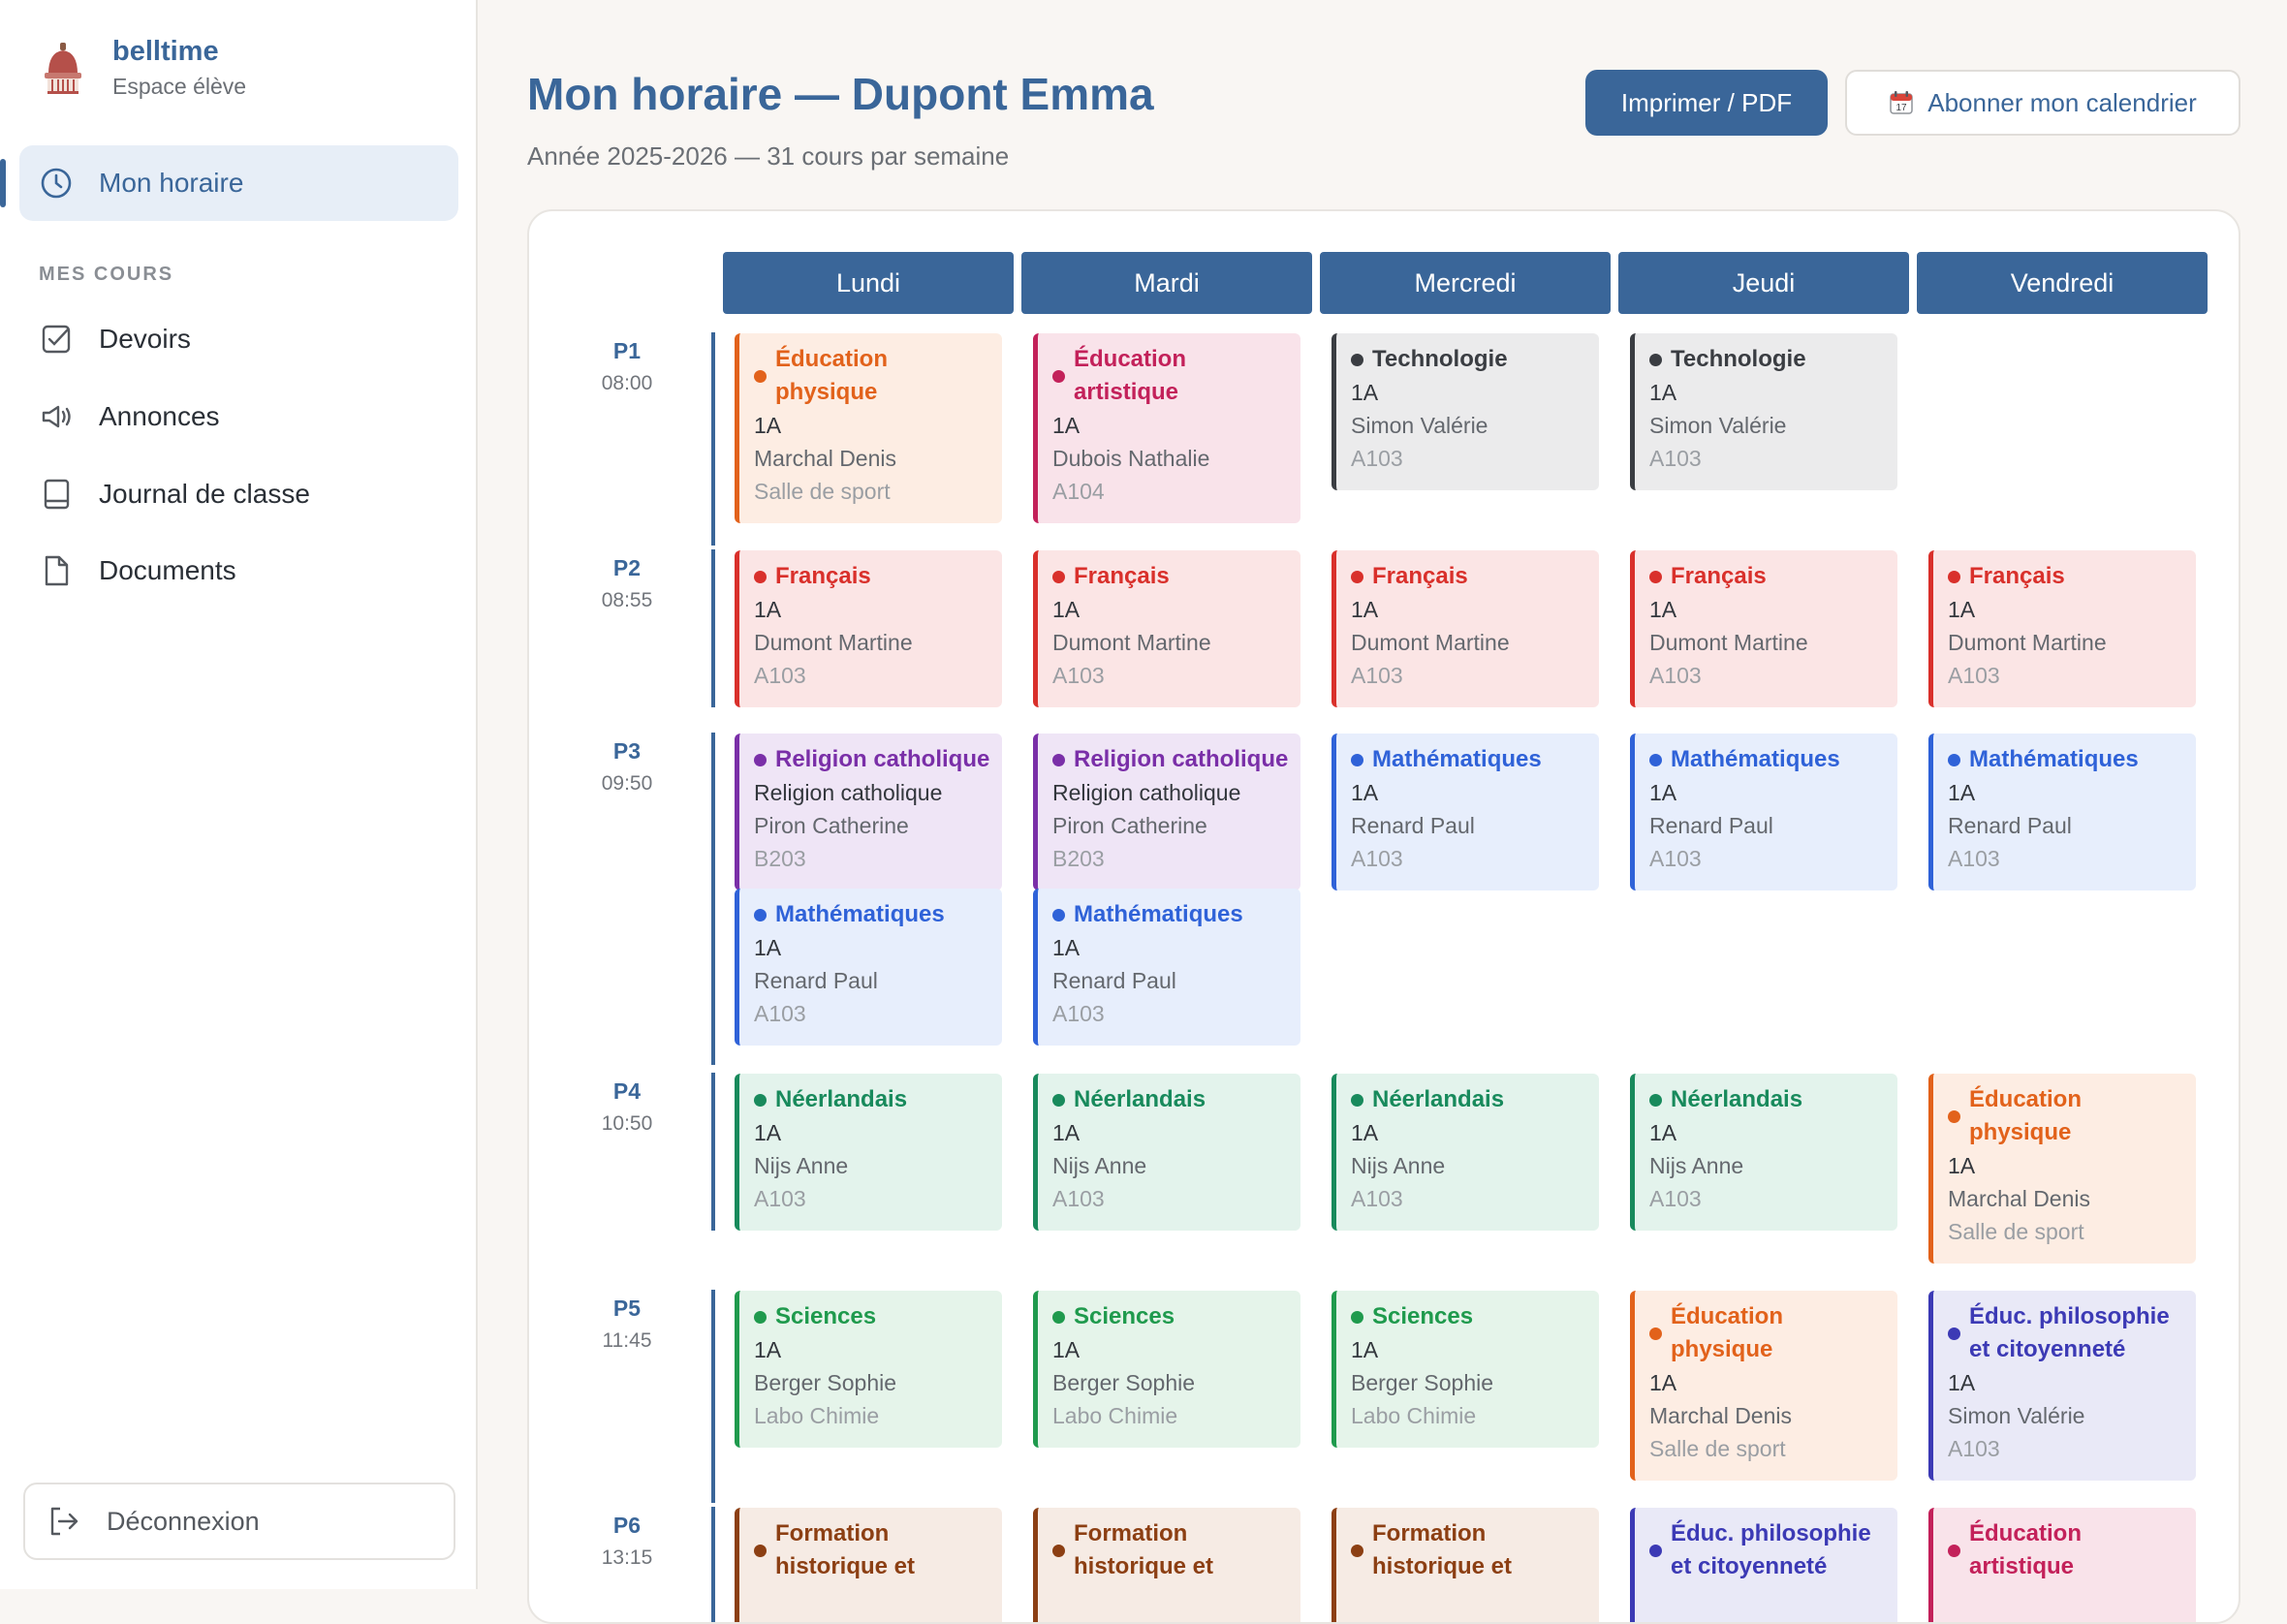 The height and width of the screenshot is (1624, 2287). What do you see at coordinates (873, 1550) in the screenshot?
I see `course-title: Formation historique et` at bounding box center [873, 1550].